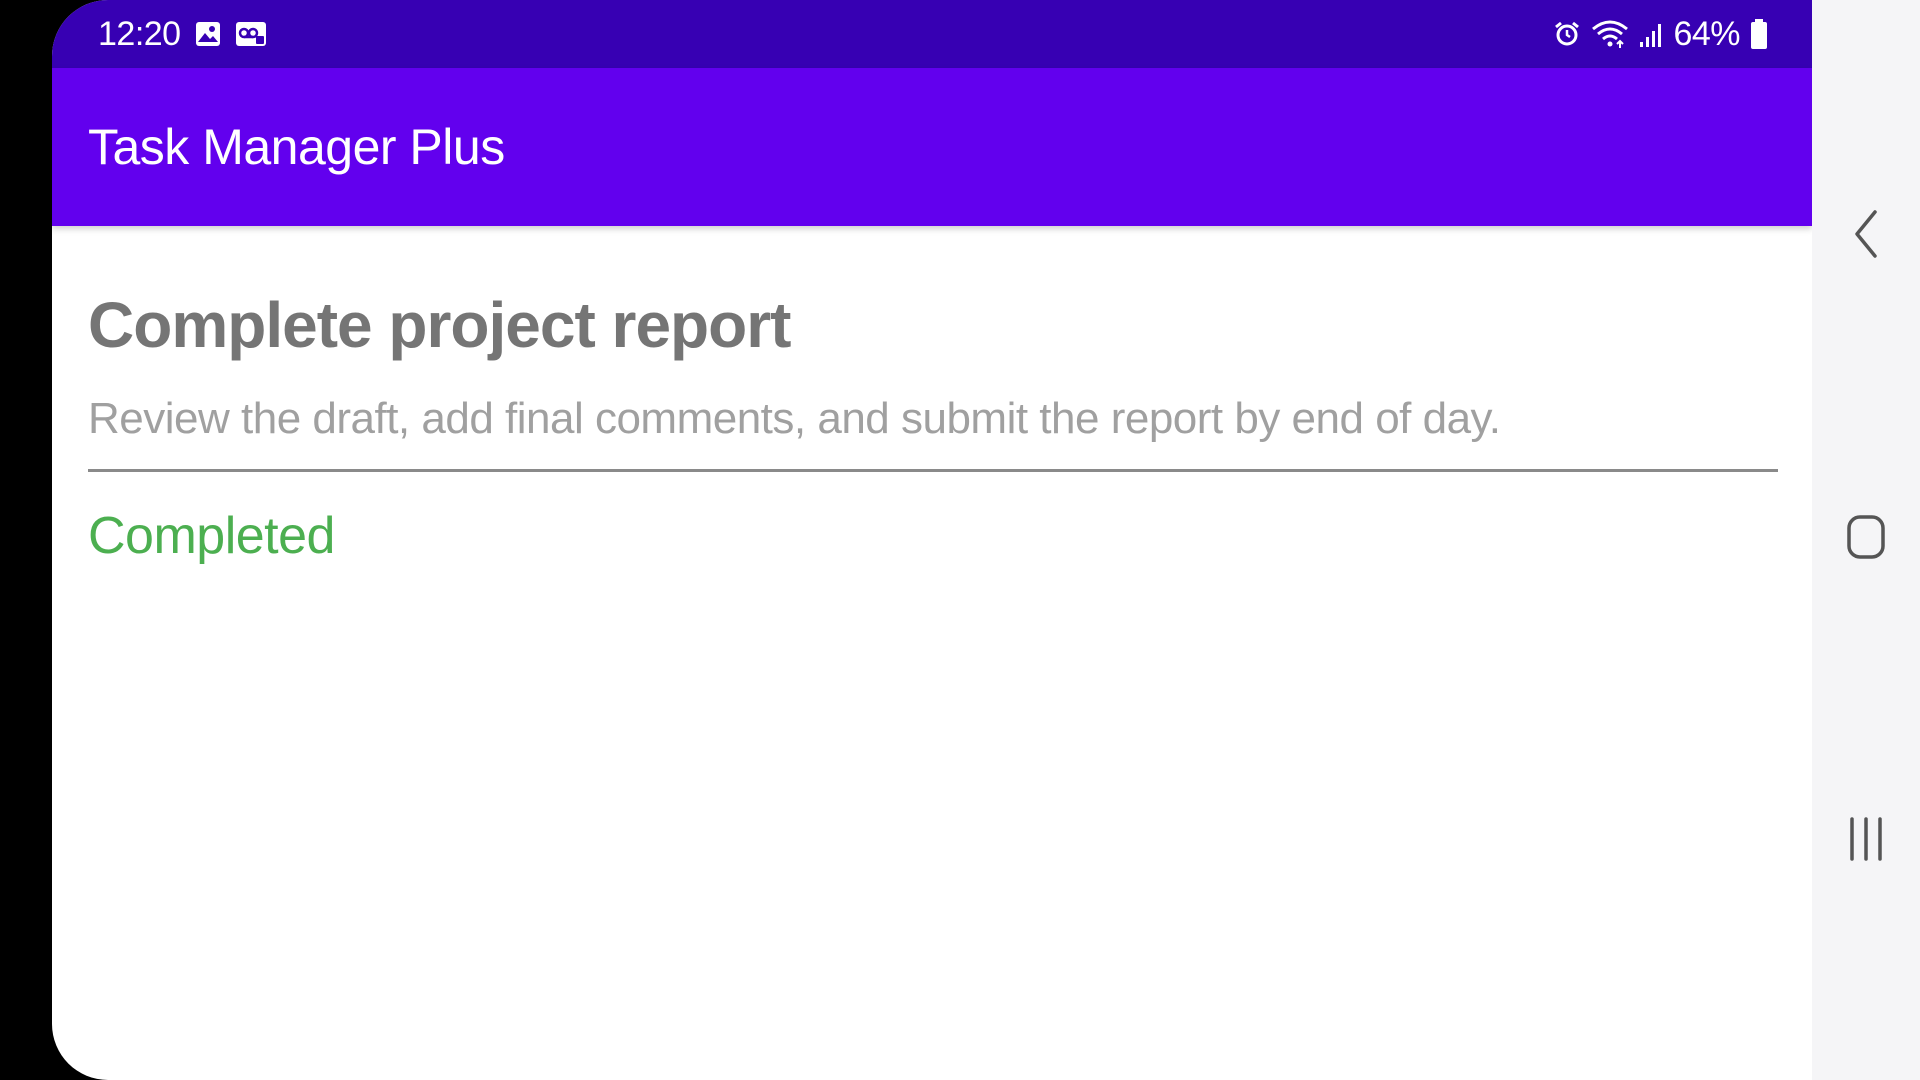 This screenshot has width=1920, height=1080. What do you see at coordinates (1610, 34) in the screenshot?
I see `wifi-icon` at bounding box center [1610, 34].